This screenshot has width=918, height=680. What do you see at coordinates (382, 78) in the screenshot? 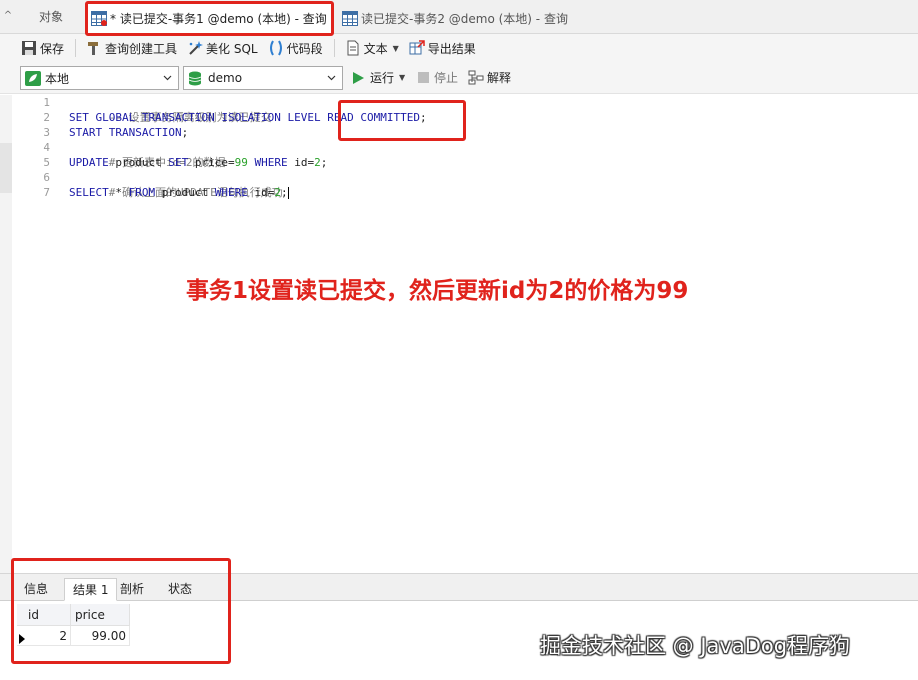
I see `run-label: 运行` at bounding box center [382, 78].